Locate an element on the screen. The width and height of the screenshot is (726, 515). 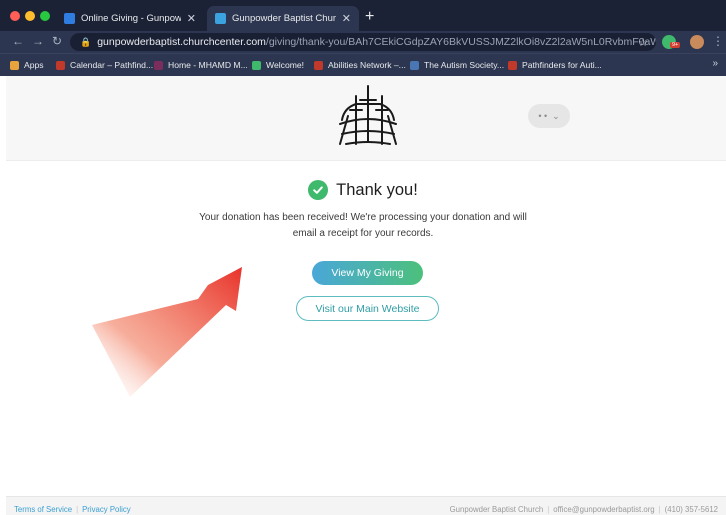
annotation-arrow-icon is located at coordinates (167, 332).